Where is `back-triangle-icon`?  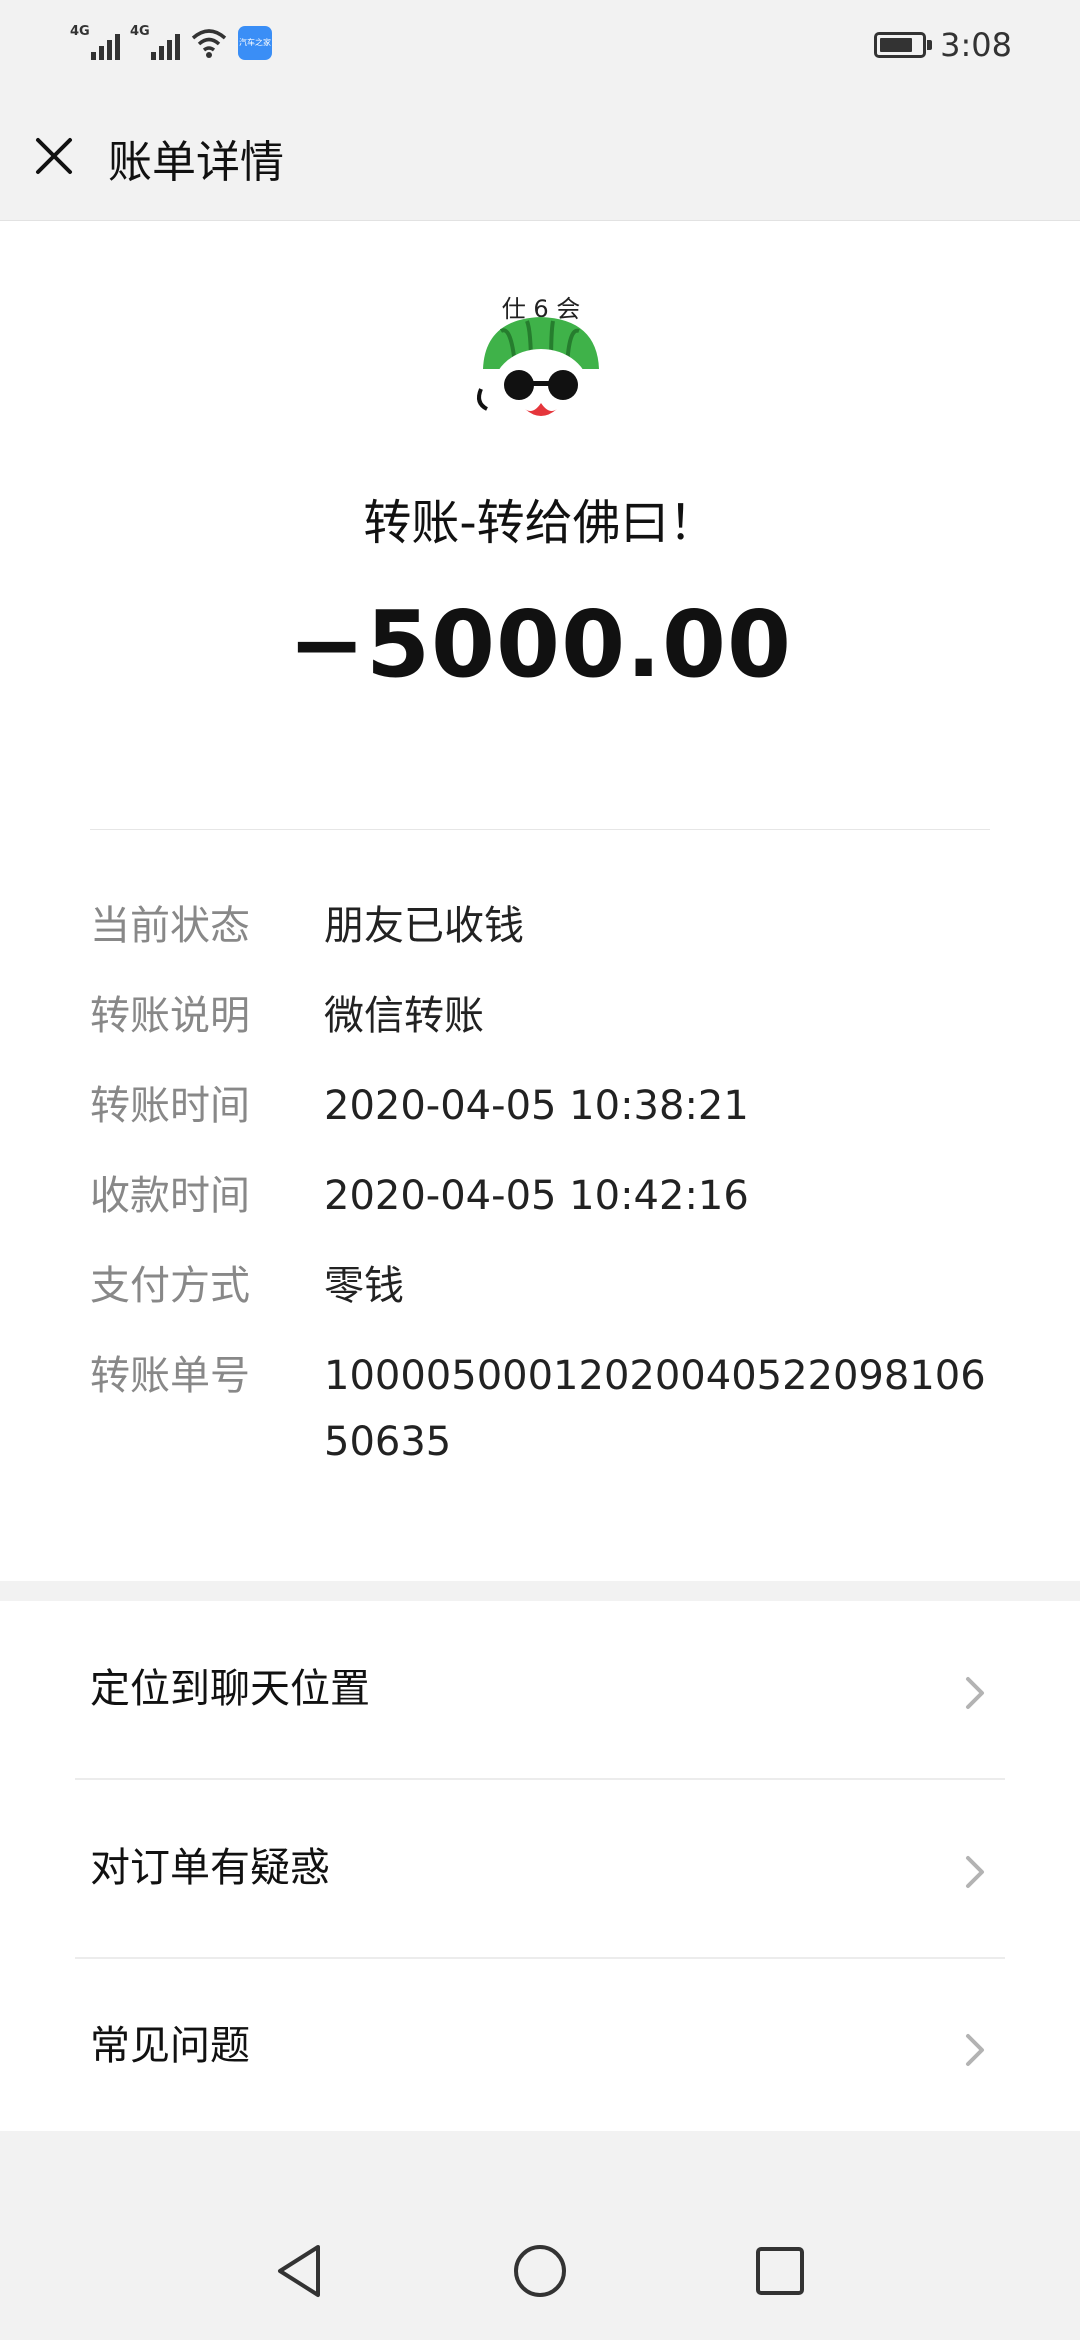
back-triangle-icon is located at coordinates (300, 2271).